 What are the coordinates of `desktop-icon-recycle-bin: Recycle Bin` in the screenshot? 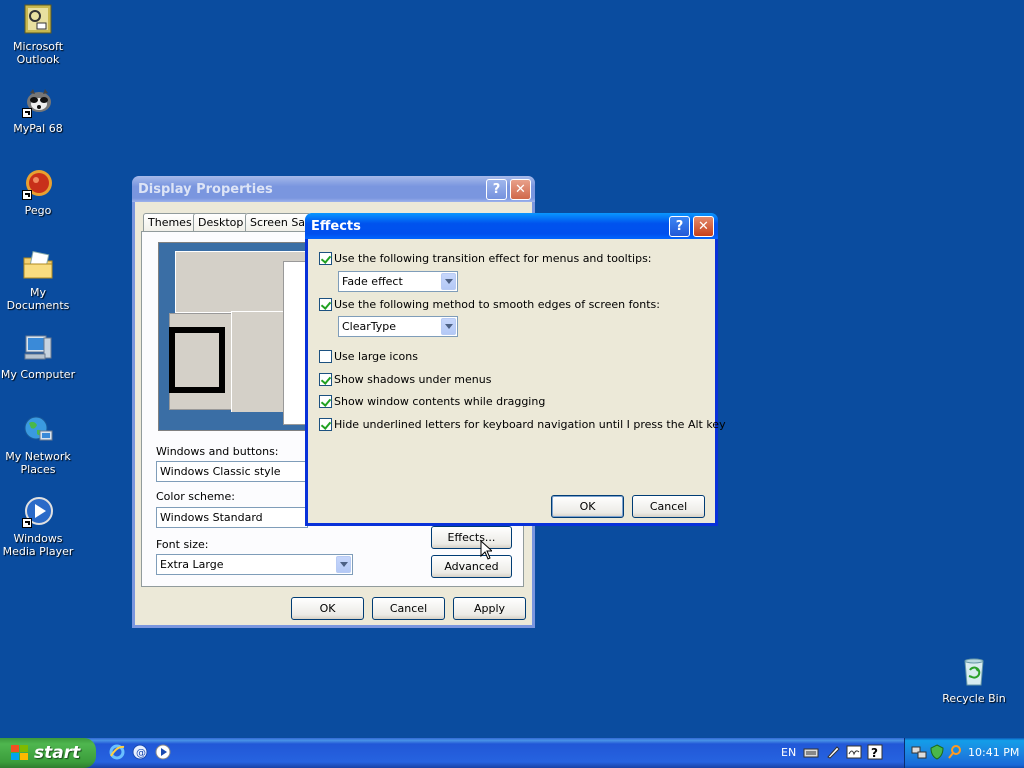 It's located at (974, 680).